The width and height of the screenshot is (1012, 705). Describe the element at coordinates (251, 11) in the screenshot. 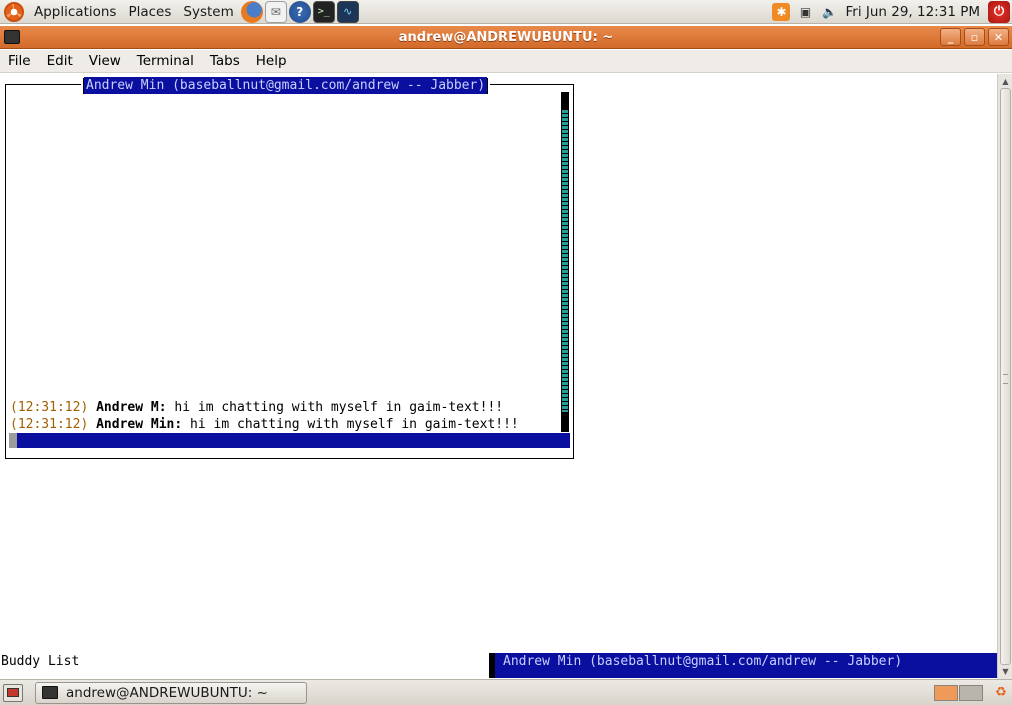

I see `firefox-launcher-icon` at that location.